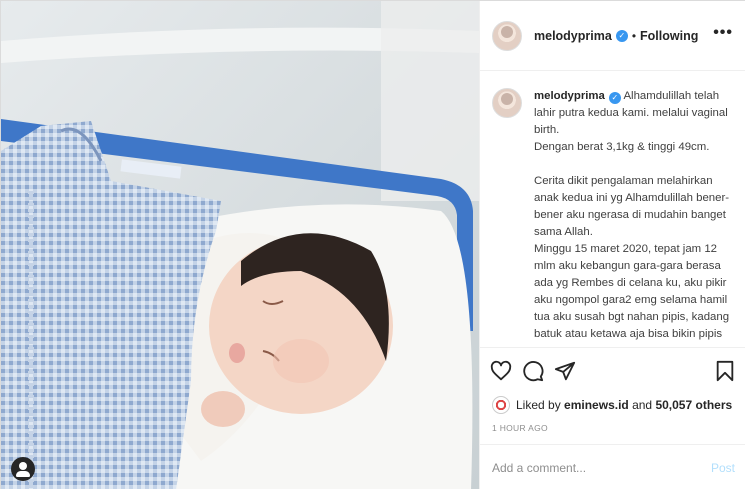  What do you see at coordinates (723, 468) in the screenshot?
I see `post-comment-button: Post` at bounding box center [723, 468].